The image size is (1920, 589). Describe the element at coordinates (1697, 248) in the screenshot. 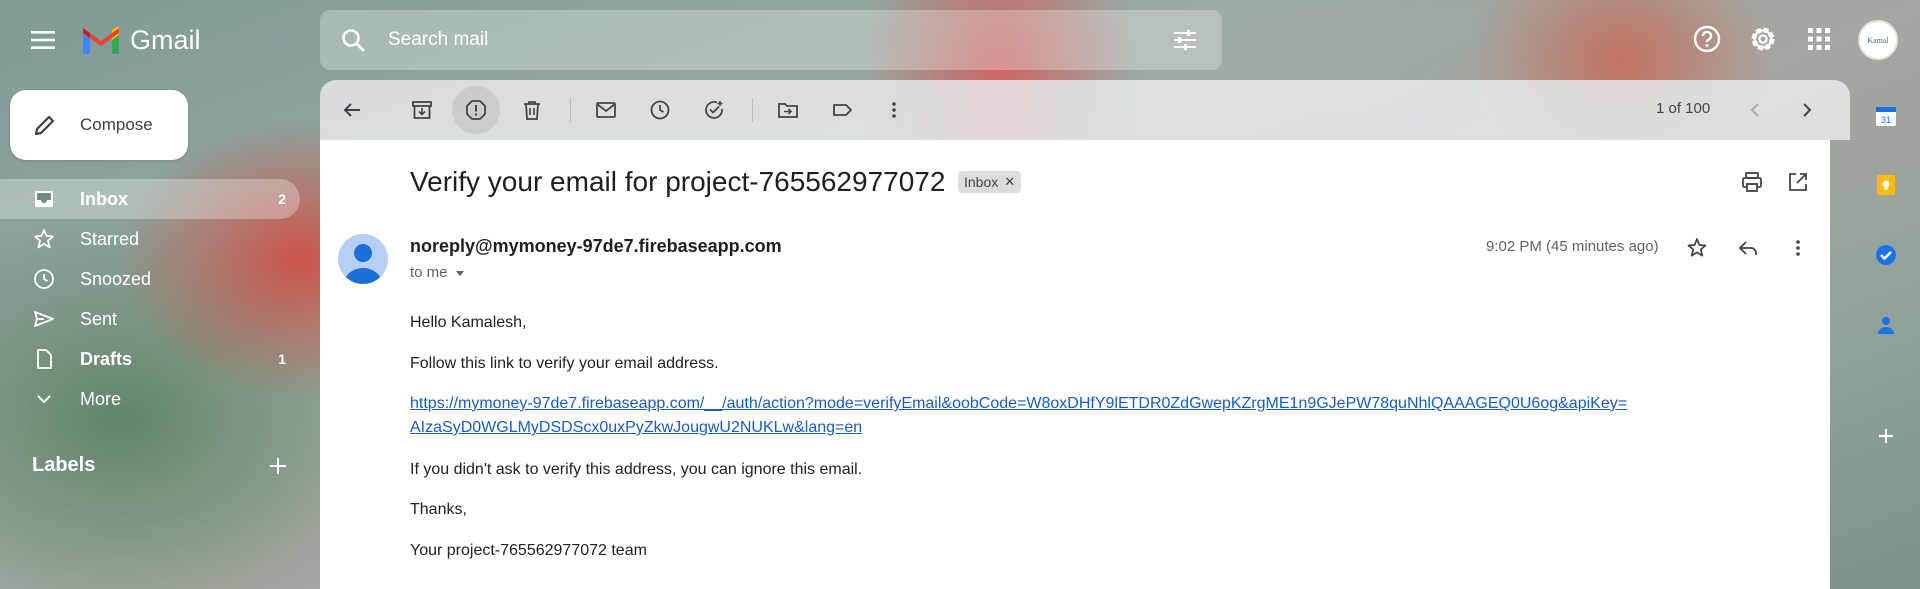

I see `star-message-icon` at that location.